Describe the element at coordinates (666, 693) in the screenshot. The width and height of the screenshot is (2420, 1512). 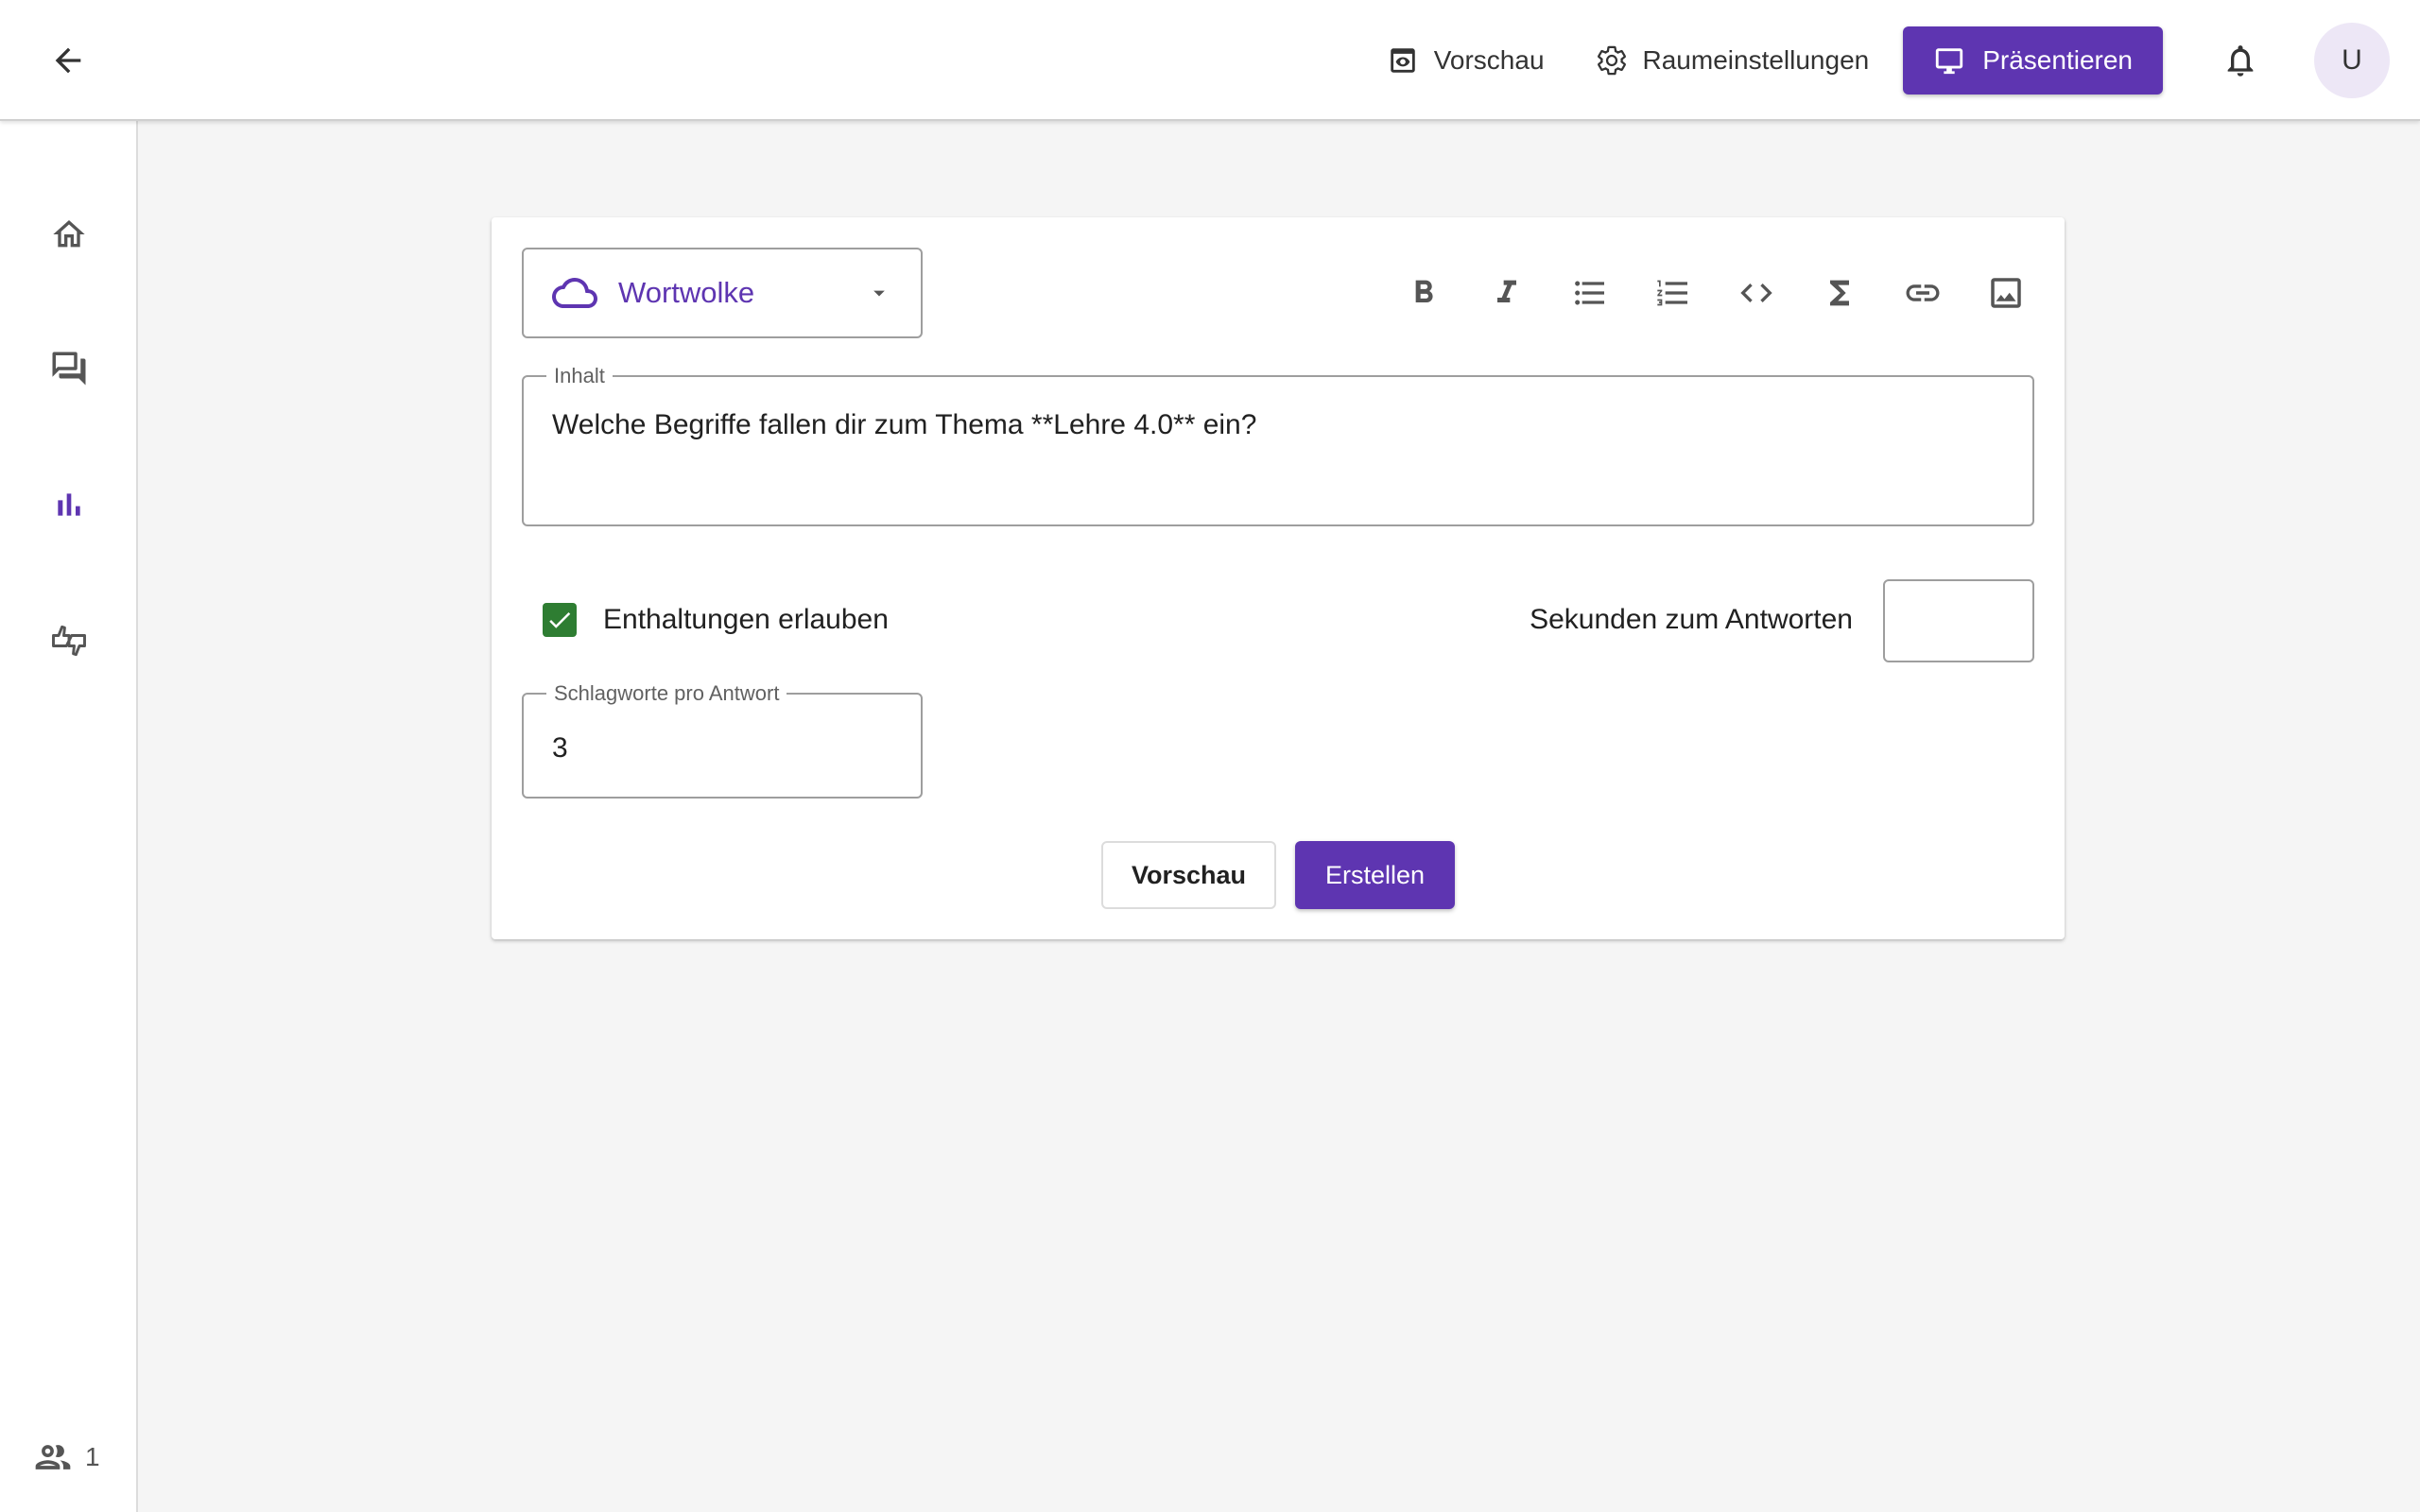
I see `keywords-field-label: Schlagworte pro Antwort` at that location.